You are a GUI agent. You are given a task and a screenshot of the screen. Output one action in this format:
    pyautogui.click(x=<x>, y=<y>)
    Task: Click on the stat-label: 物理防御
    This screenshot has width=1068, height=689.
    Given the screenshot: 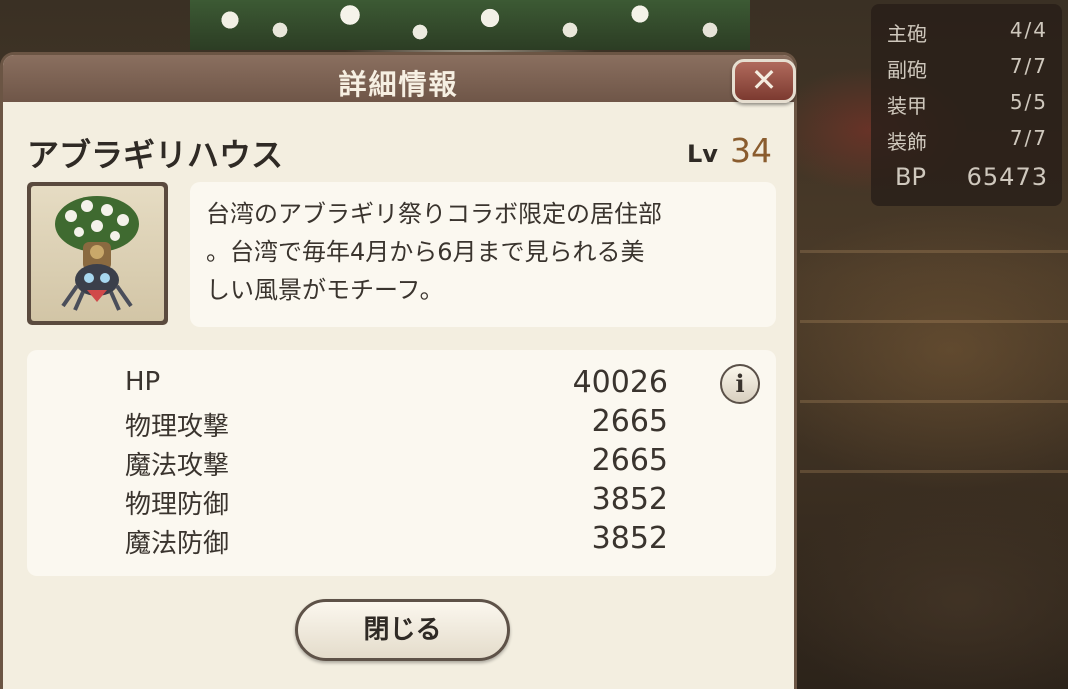 What is the action you would take?
    pyautogui.click(x=177, y=505)
    